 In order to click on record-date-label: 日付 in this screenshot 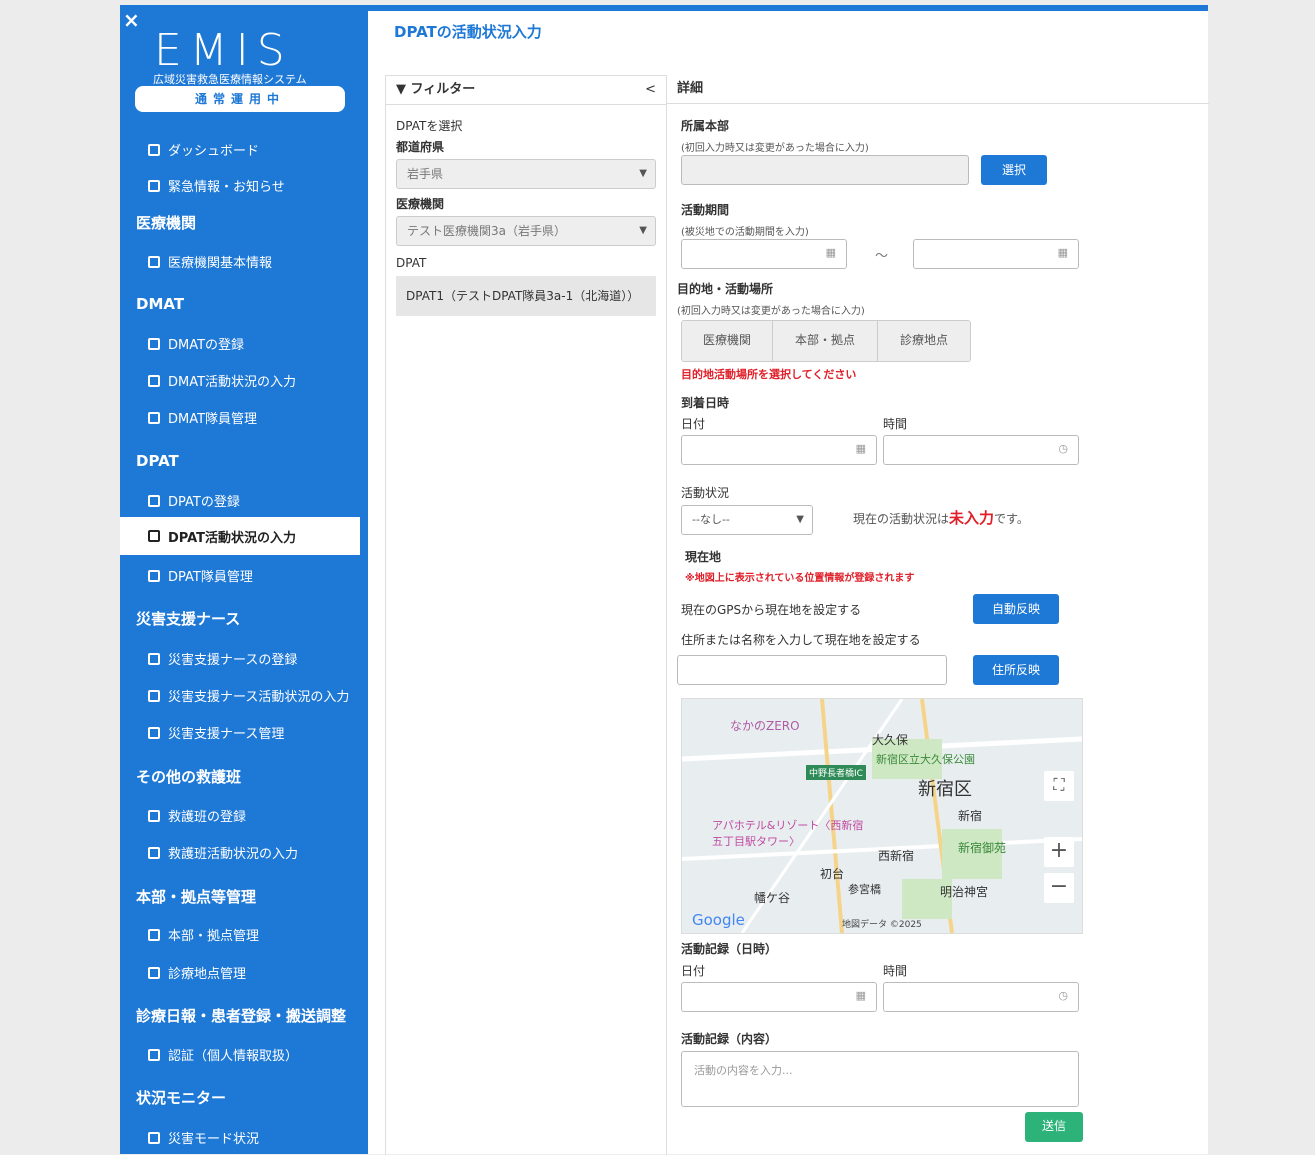, I will do `click(693, 971)`.